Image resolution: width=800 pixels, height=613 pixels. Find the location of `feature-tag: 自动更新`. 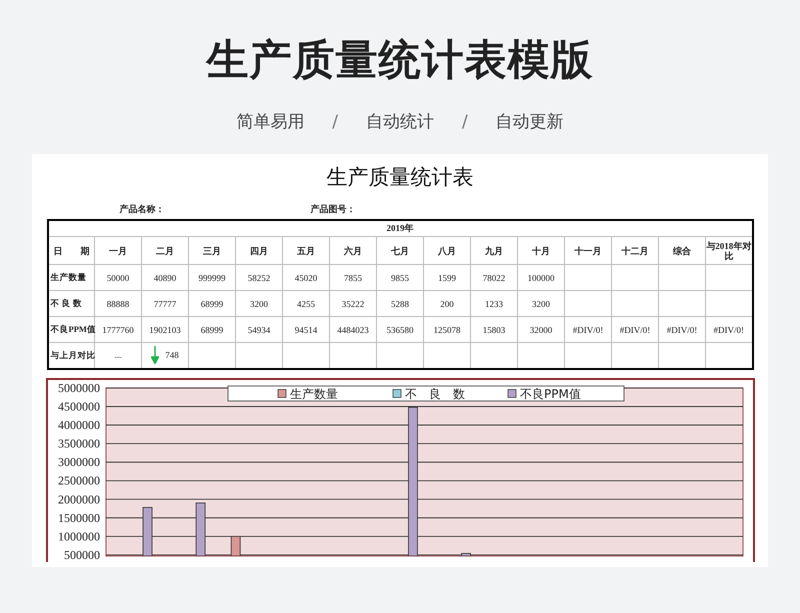

feature-tag: 自动更新 is located at coordinates (530, 122).